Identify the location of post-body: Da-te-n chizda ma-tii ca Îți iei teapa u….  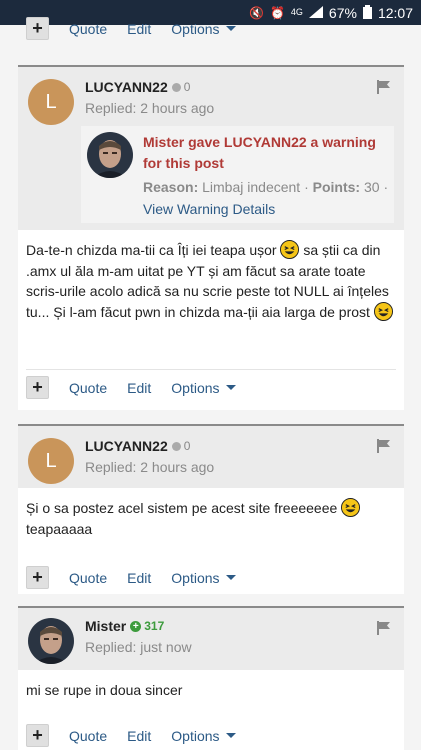
(211, 276).